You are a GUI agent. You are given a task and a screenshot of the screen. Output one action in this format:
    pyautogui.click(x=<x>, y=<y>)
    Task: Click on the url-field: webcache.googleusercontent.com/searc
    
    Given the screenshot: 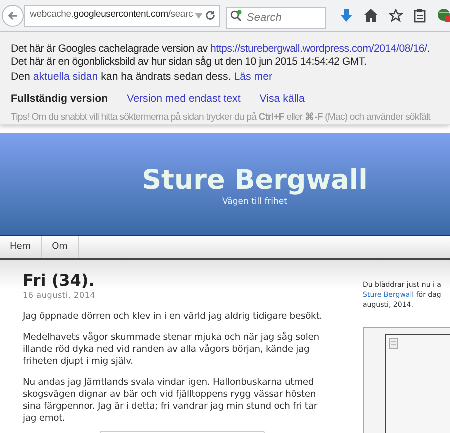 What is the action you would take?
    pyautogui.click(x=122, y=15)
    